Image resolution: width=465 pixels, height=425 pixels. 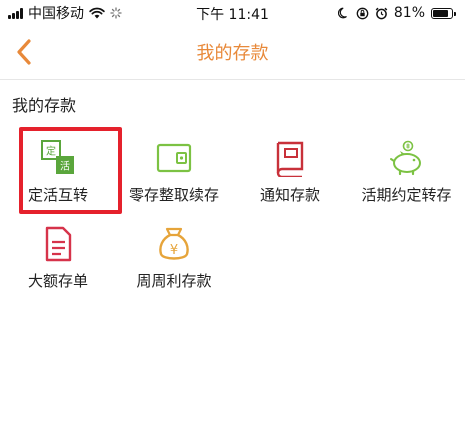 I want to click on document-icon, so click(x=58, y=244).